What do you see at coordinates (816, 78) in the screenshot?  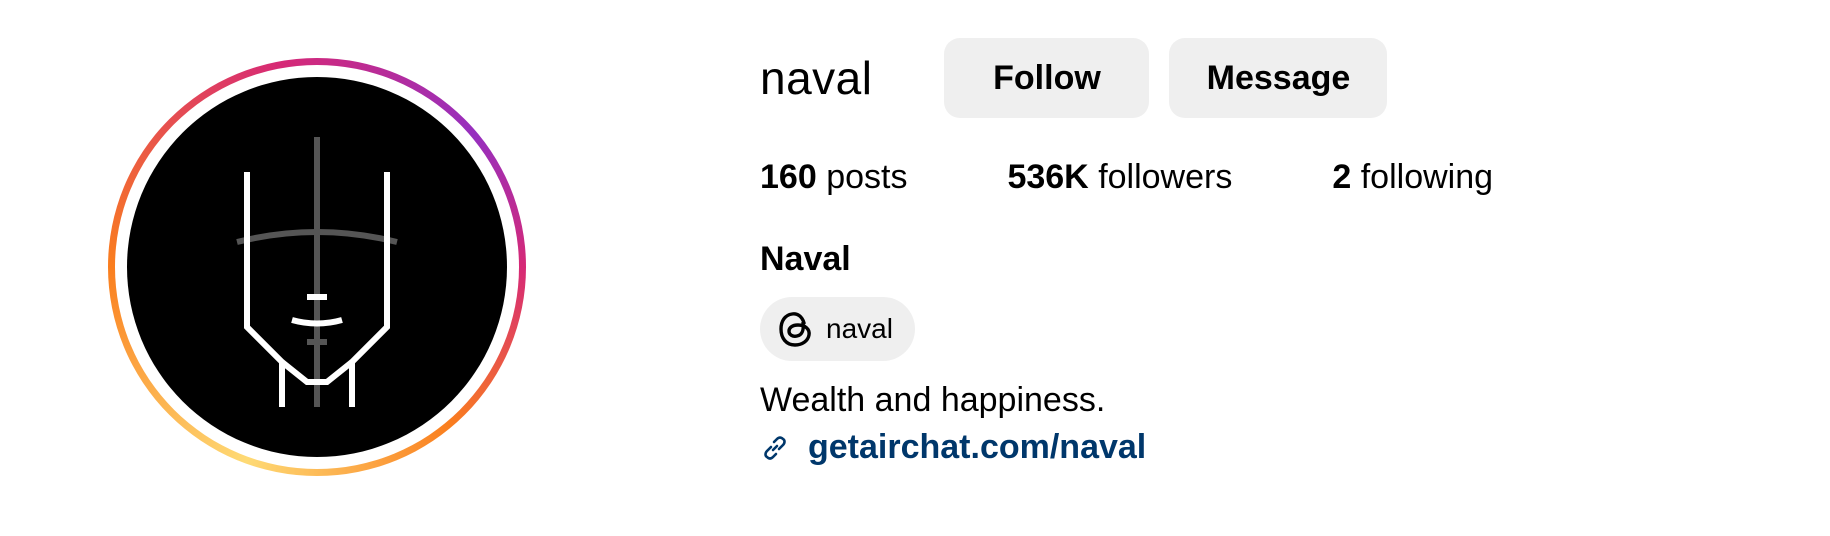 I see `username: naval` at bounding box center [816, 78].